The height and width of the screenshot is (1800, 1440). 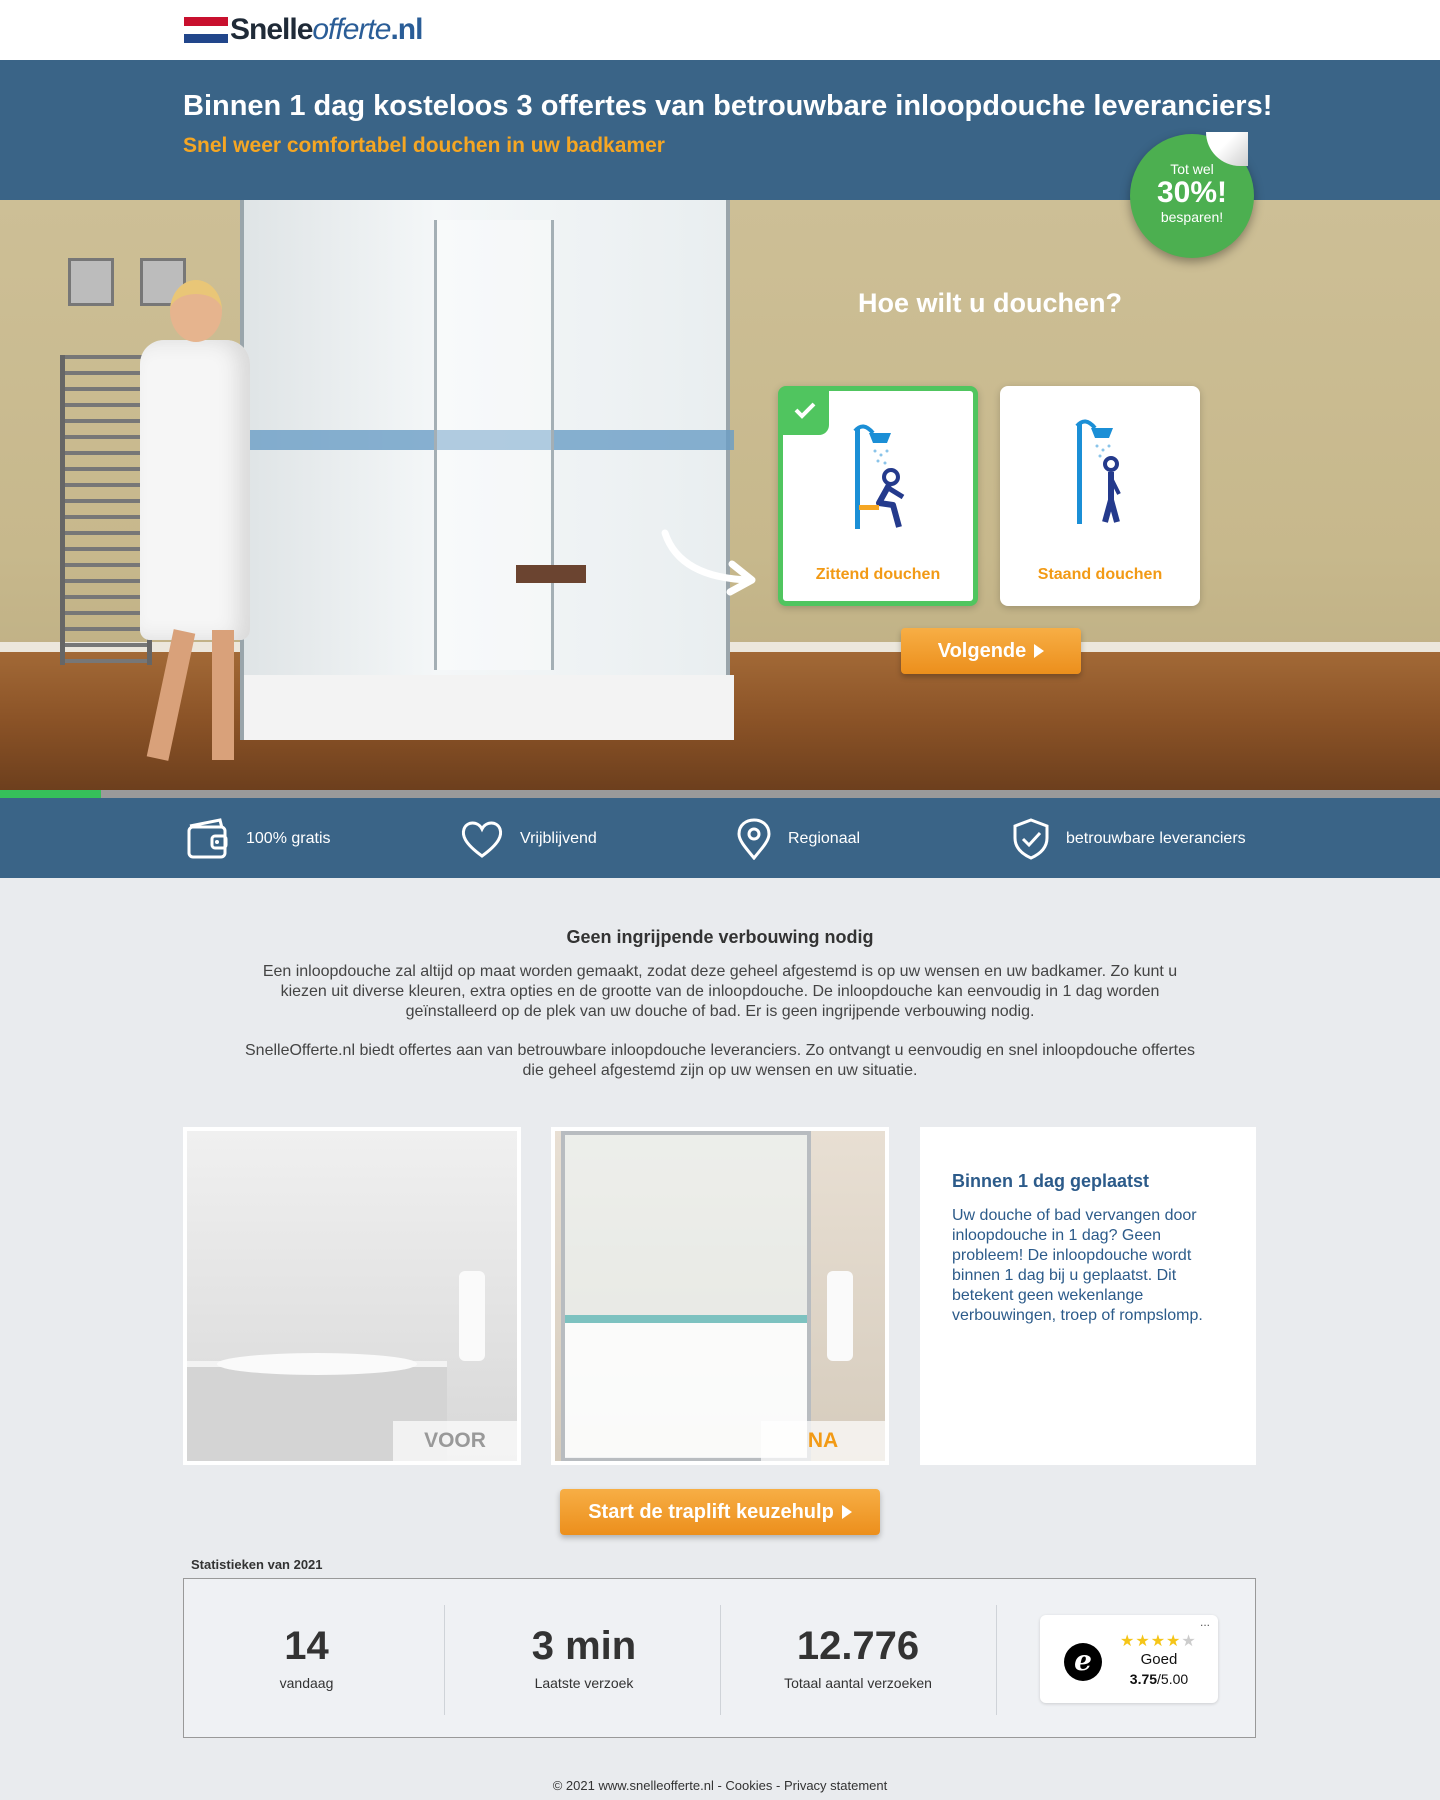 I want to click on usp-label: Vrijblijvend, so click(x=558, y=838).